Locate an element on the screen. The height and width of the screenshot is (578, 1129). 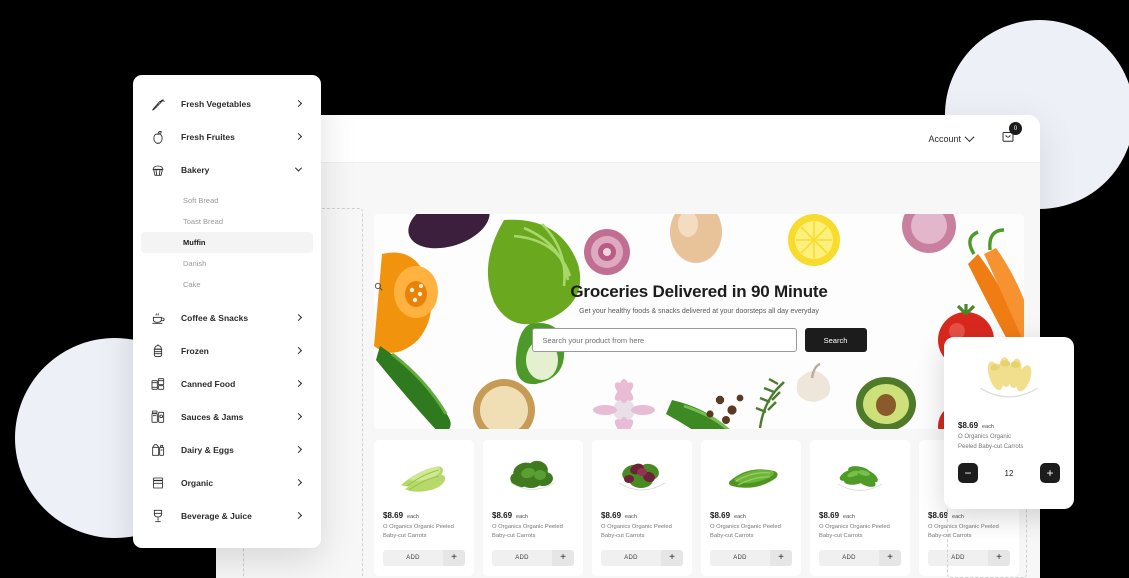
search-button: Search is located at coordinates (835, 340).